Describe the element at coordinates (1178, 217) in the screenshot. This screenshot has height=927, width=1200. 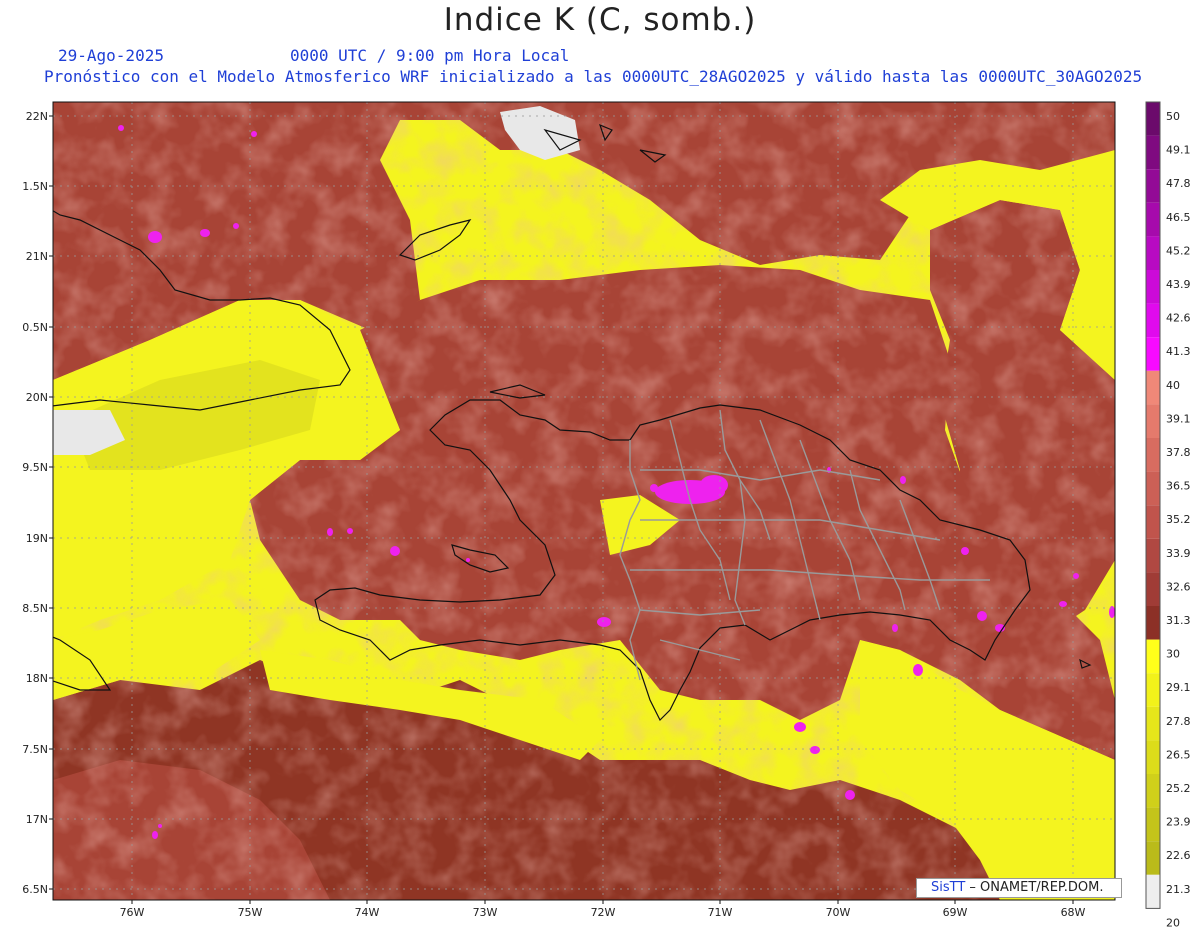
I see `colorbar-tick-label: 46.5` at that location.